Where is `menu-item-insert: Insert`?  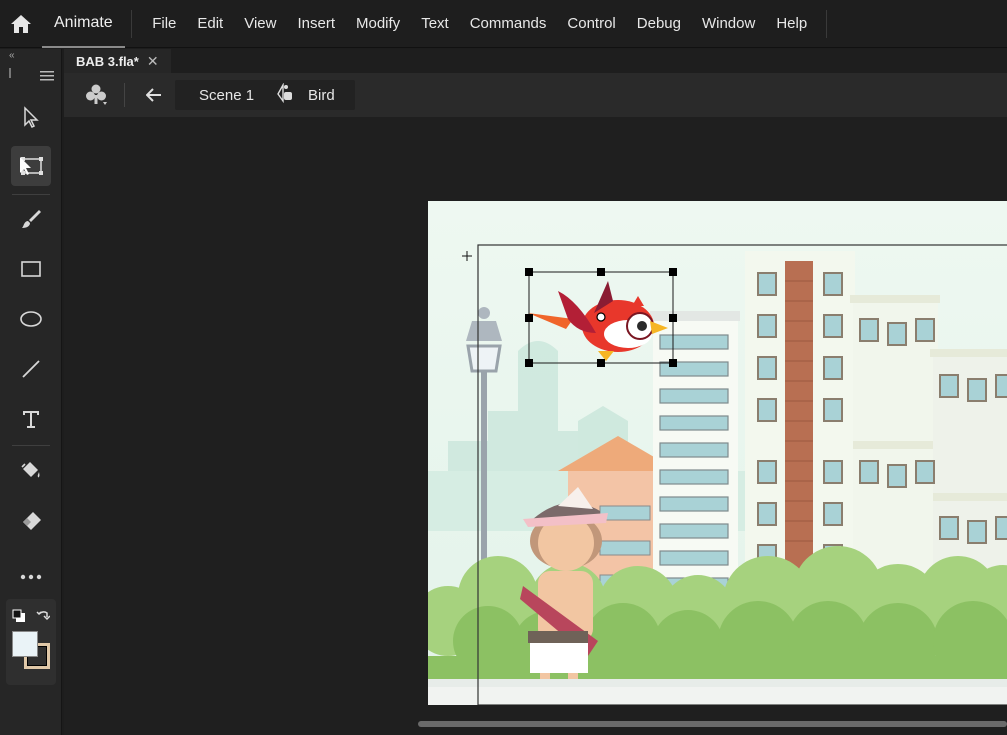 menu-item-insert: Insert is located at coordinates (316, 24).